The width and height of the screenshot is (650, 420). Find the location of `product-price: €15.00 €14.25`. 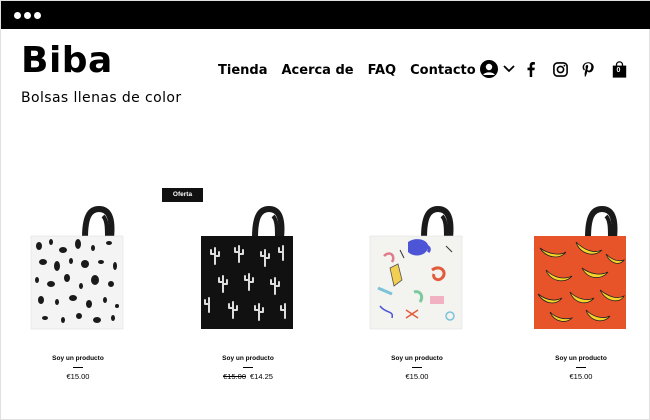

product-price: €15.00 €14.25 is located at coordinates (248, 376).